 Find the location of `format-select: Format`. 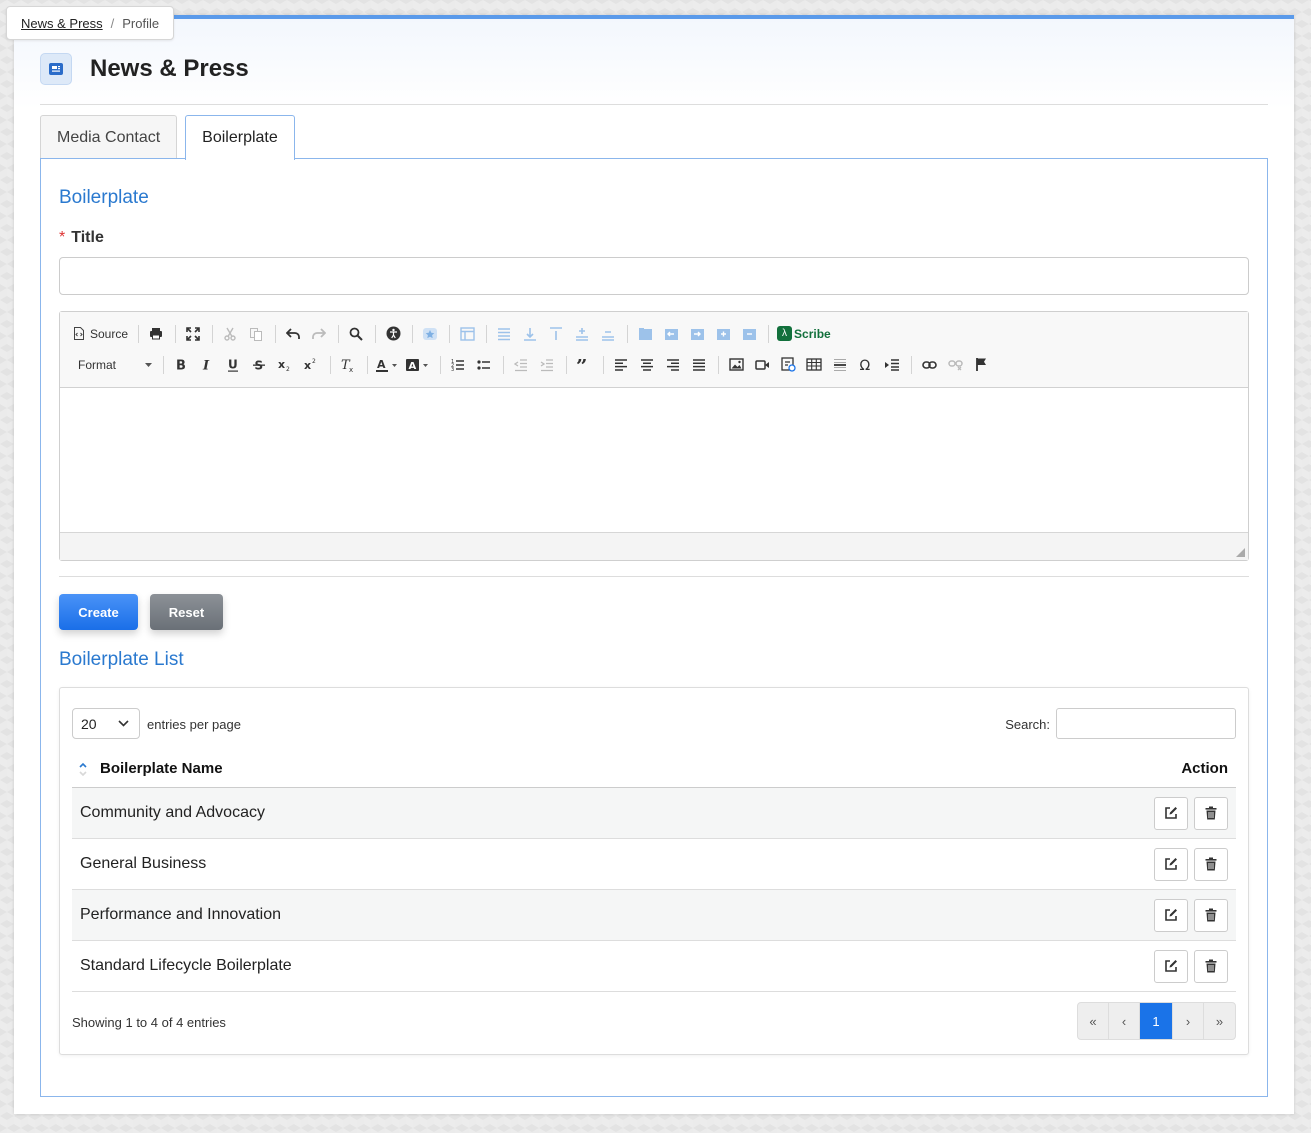

format-select: Format is located at coordinates (113, 365).